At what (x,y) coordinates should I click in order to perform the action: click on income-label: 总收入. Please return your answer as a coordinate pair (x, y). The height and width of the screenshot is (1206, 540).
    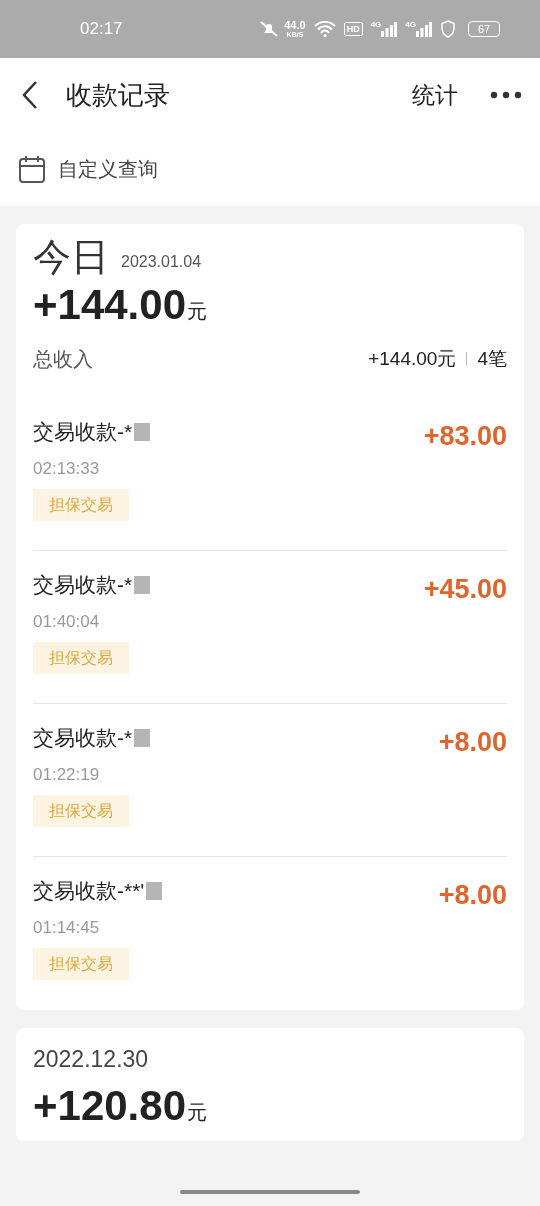
    Looking at the image, I should click on (63, 359).